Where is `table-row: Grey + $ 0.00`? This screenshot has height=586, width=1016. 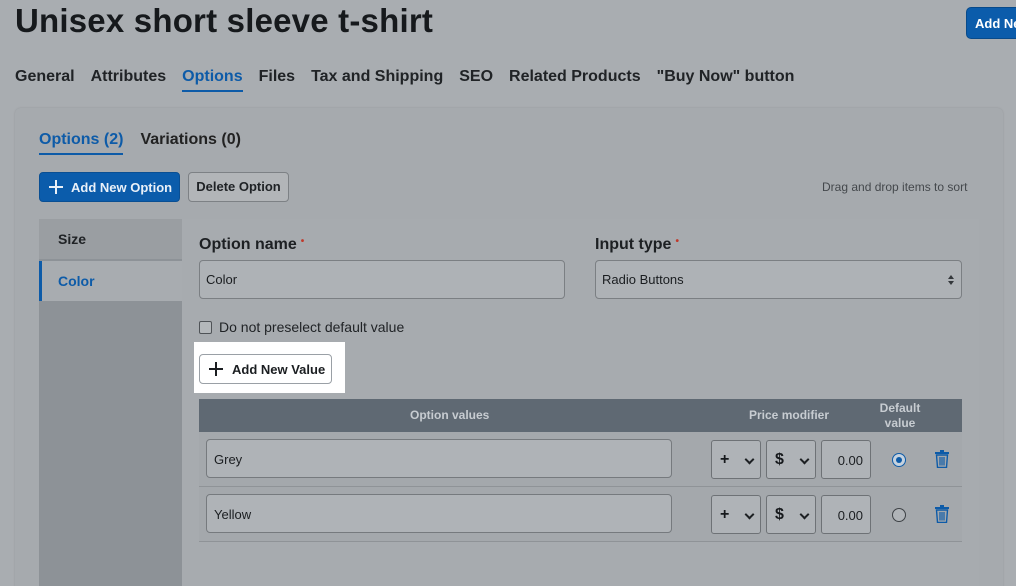
table-row: Grey + $ 0.00 is located at coordinates (580, 459).